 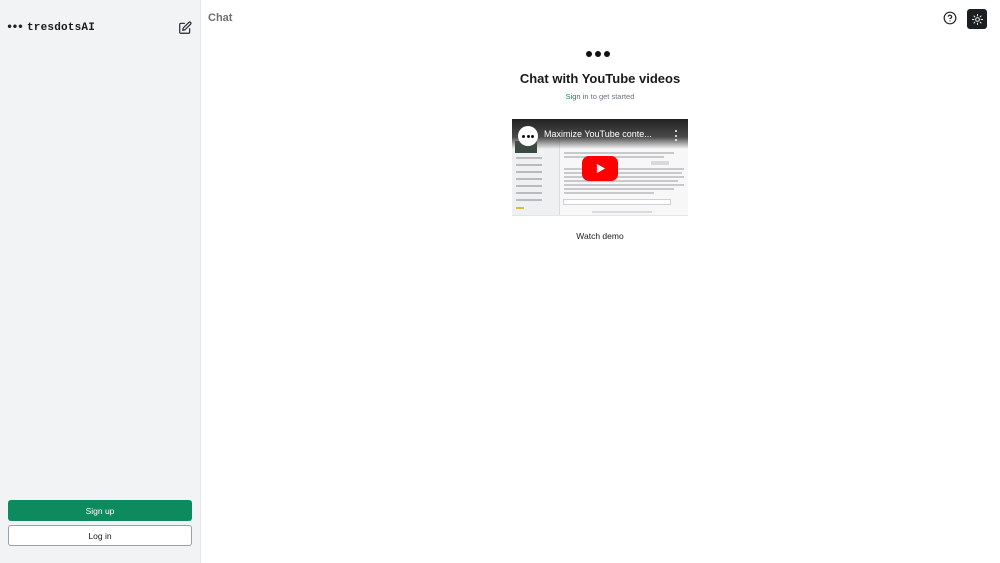 What do you see at coordinates (577, 96) in the screenshot?
I see `signin-link: Sign in` at bounding box center [577, 96].